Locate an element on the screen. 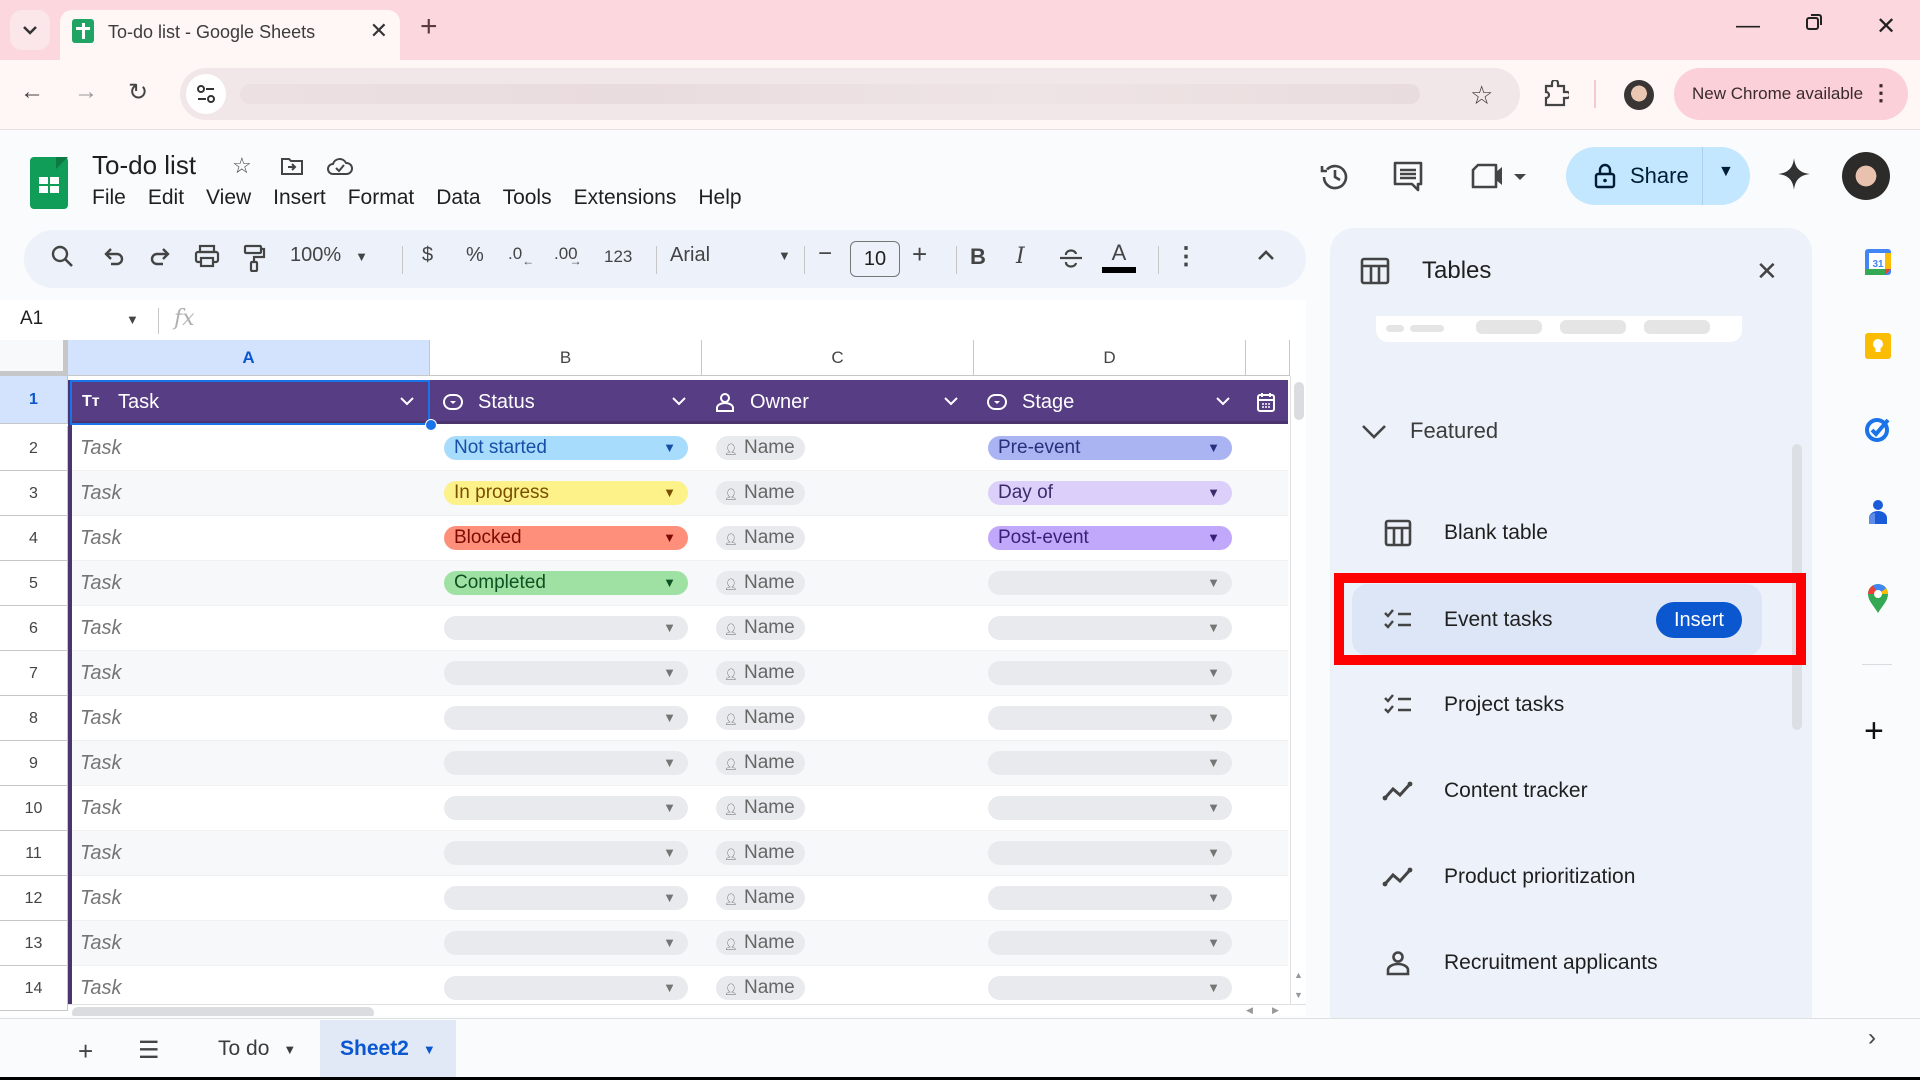 This screenshot has height=1080, width=1920. row-header: 6 is located at coordinates (34, 628).